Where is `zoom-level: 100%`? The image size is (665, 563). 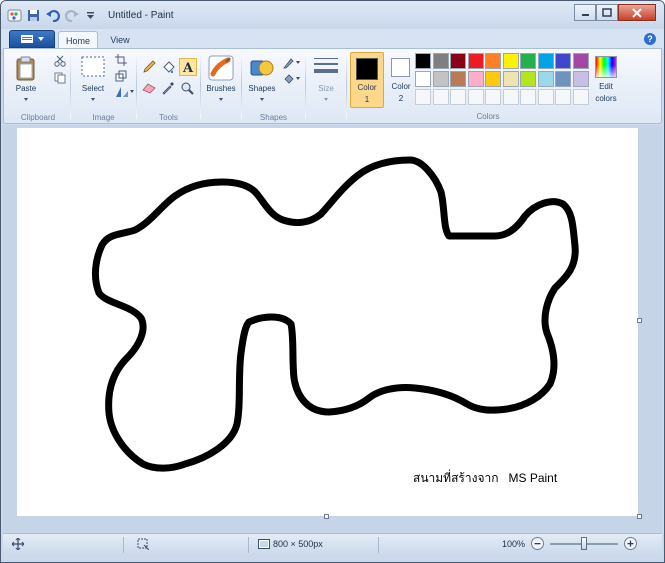 zoom-level: 100% is located at coordinates (514, 544).